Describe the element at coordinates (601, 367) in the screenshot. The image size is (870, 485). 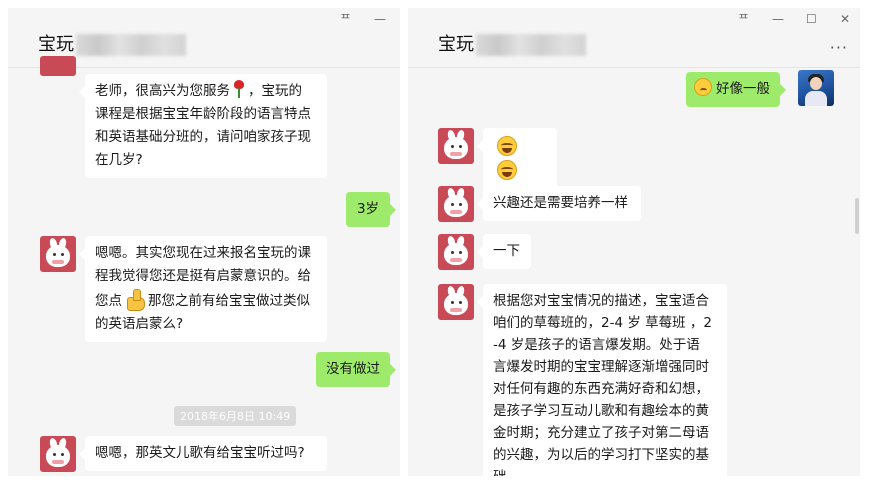
I see `message-text: 言爆发时期的宝宝理解逐渐增强同时` at that location.